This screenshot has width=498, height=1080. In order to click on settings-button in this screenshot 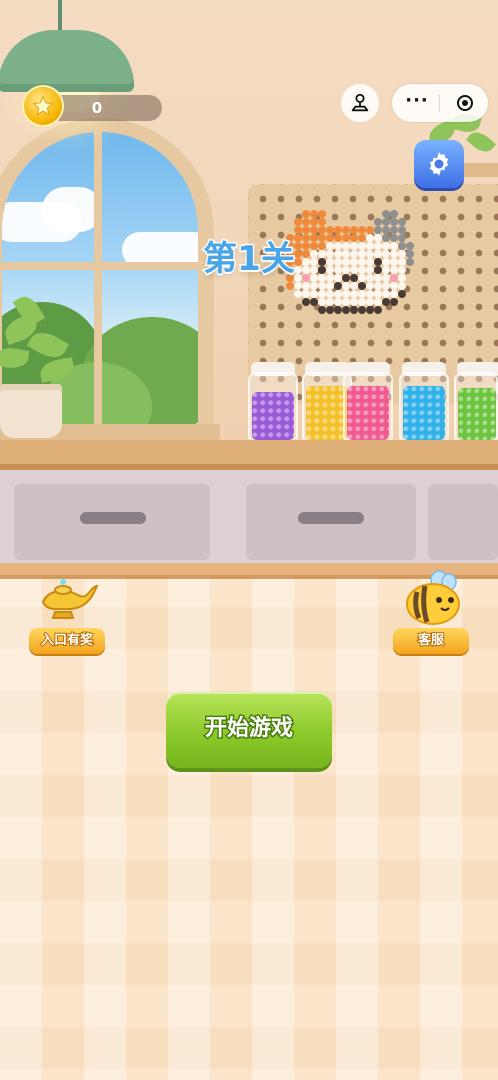, I will do `click(439, 164)`.